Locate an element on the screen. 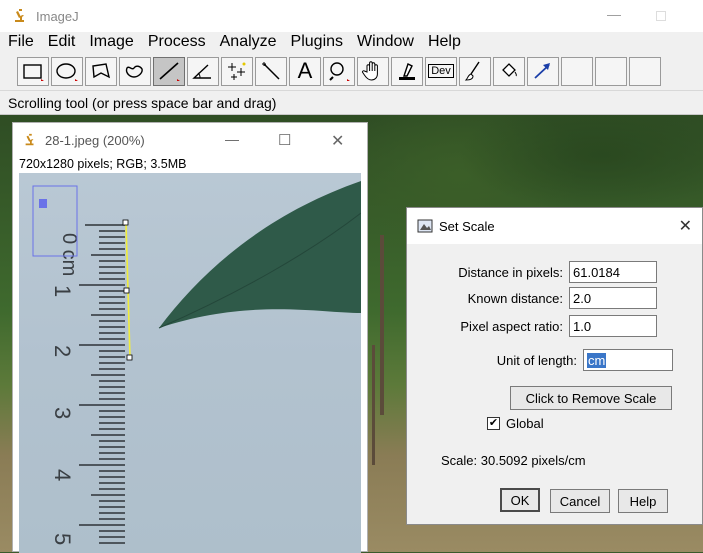 The width and height of the screenshot is (703, 553). arrow-tool is located at coordinates (543, 71).